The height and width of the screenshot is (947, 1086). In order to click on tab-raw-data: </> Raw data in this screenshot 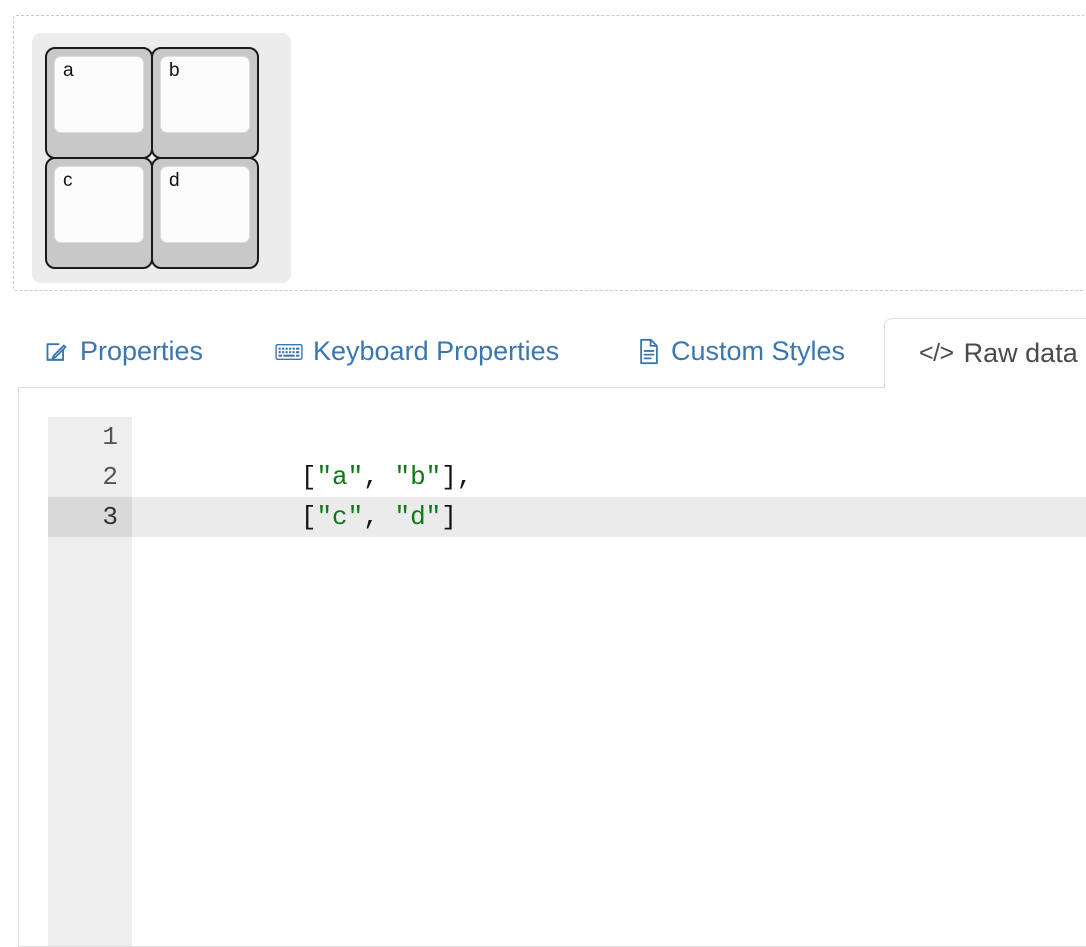, I will do `click(985, 353)`.